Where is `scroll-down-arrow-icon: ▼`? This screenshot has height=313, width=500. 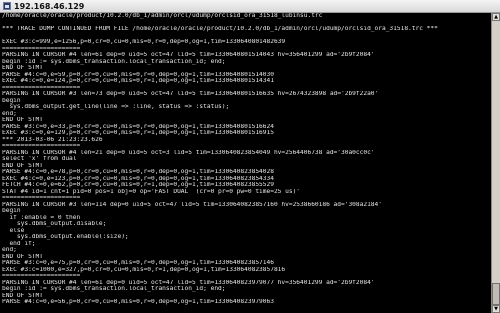
scroll-down-arrow-icon: ▼ is located at coordinates (496, 309).